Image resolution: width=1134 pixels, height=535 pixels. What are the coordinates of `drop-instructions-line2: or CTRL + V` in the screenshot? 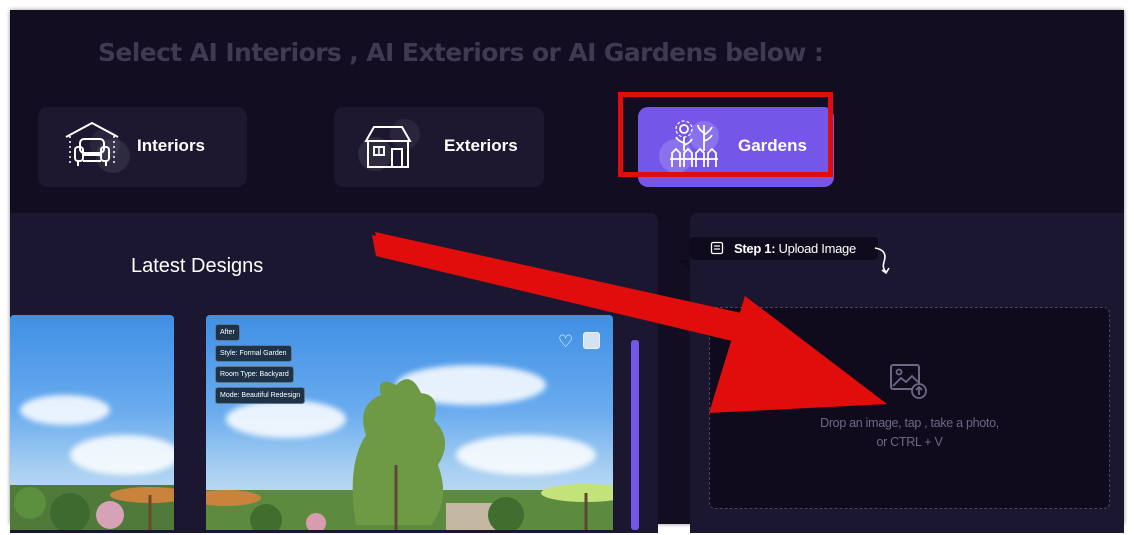 It's located at (909, 442).